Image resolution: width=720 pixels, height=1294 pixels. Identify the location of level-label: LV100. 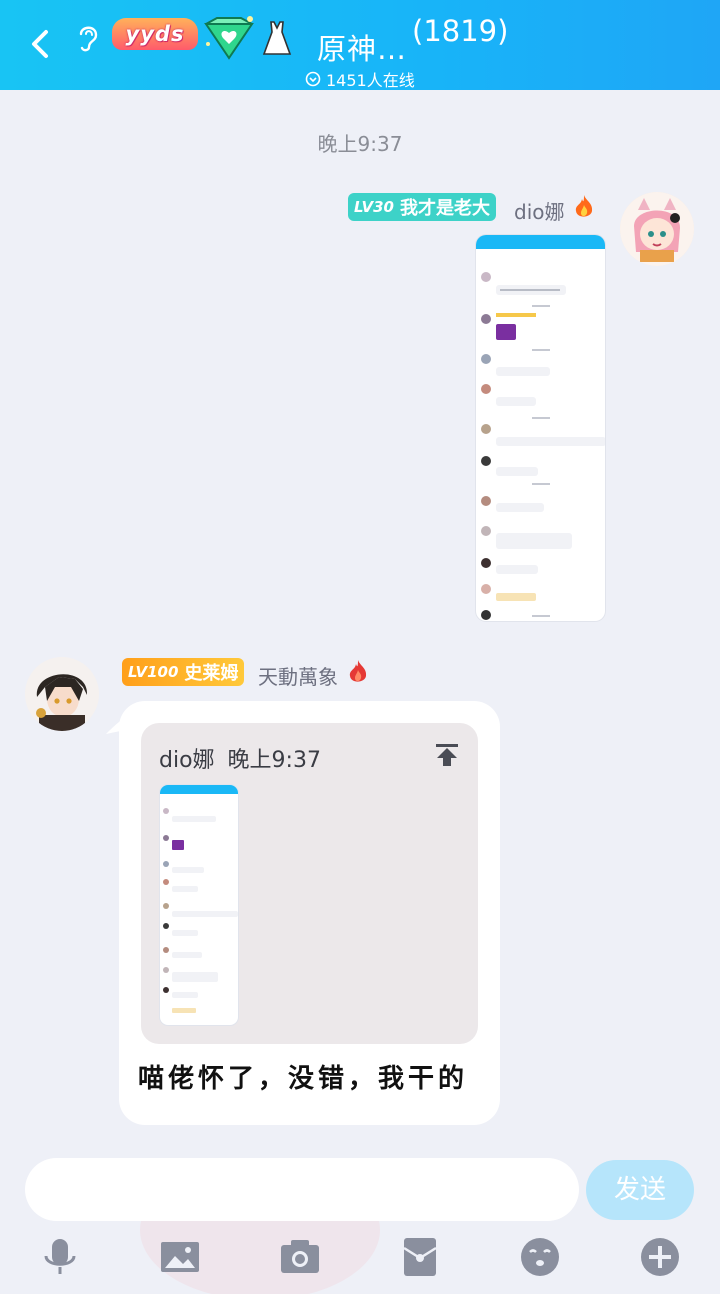
(153, 672).